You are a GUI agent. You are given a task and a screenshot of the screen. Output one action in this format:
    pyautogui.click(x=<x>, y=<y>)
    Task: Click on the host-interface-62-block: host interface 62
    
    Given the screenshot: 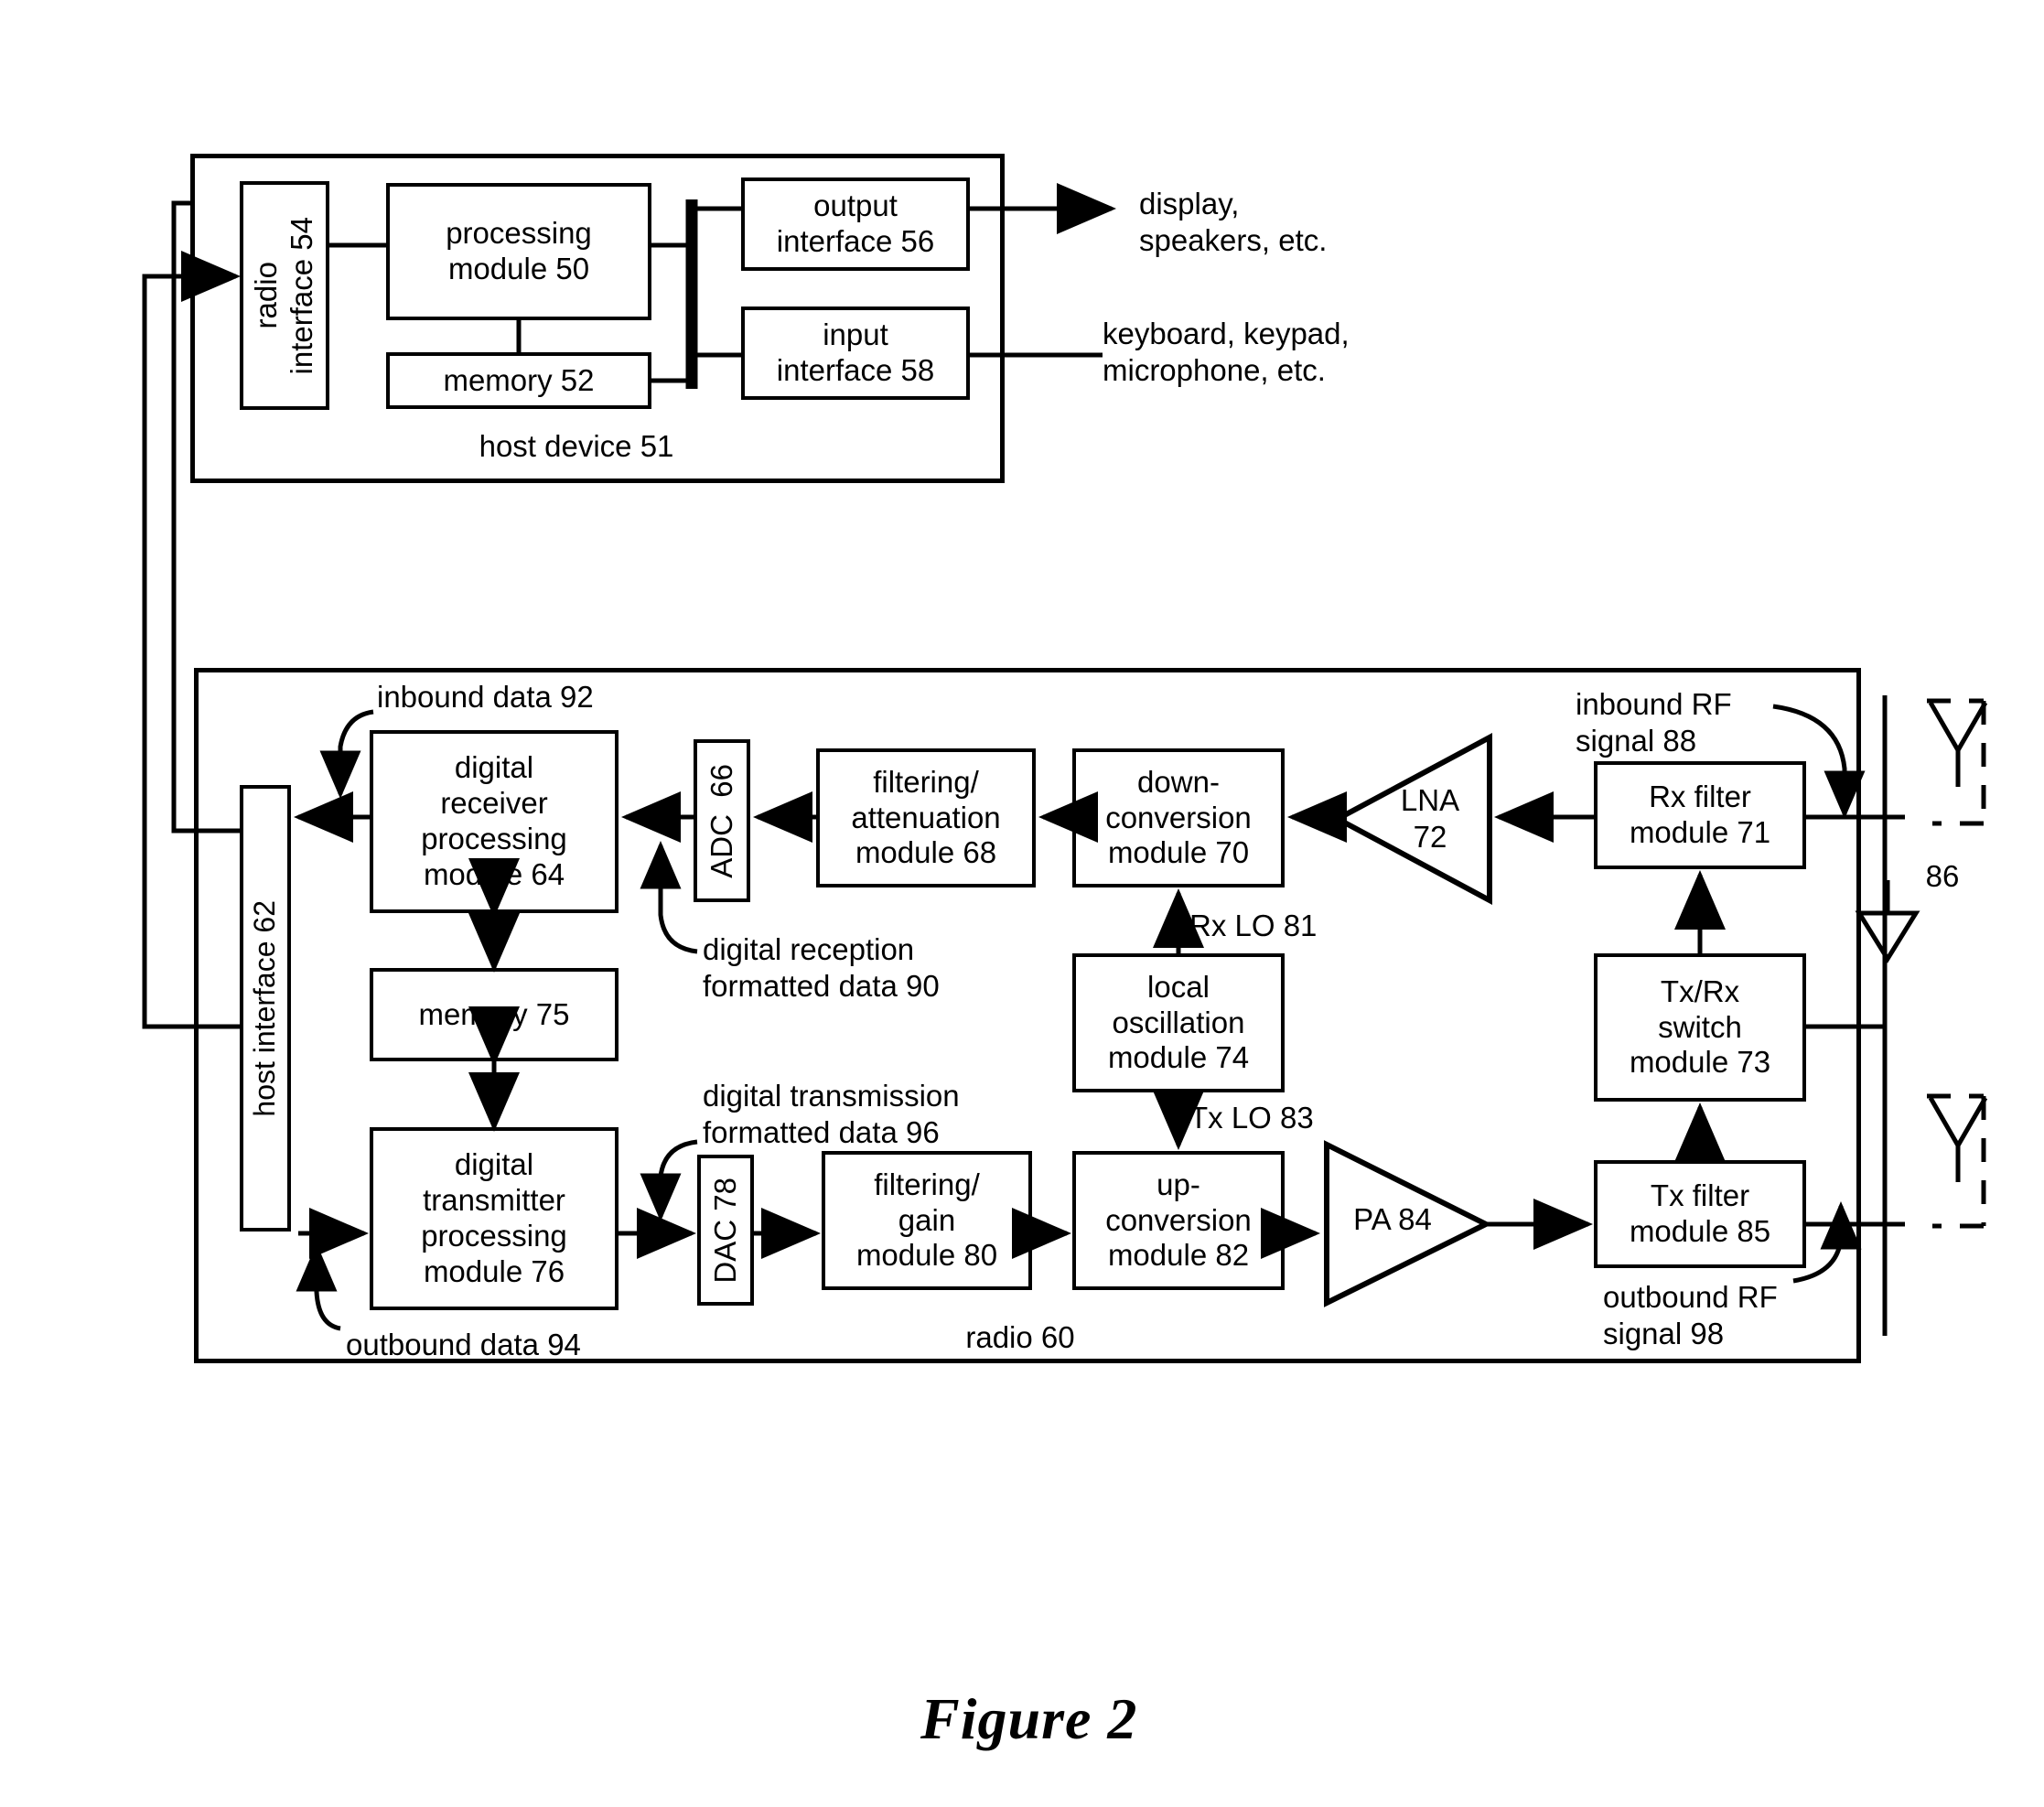 What is the action you would take?
    pyautogui.click(x=265, y=1008)
    